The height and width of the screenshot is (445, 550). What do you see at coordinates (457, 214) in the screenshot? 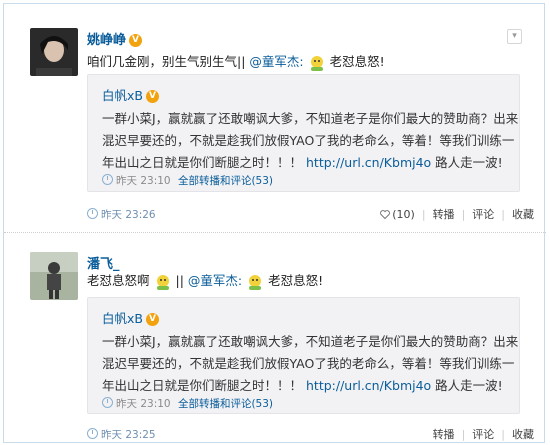
I see `post-actions: (10) | 转播 | 评论 | 收藏` at bounding box center [457, 214].